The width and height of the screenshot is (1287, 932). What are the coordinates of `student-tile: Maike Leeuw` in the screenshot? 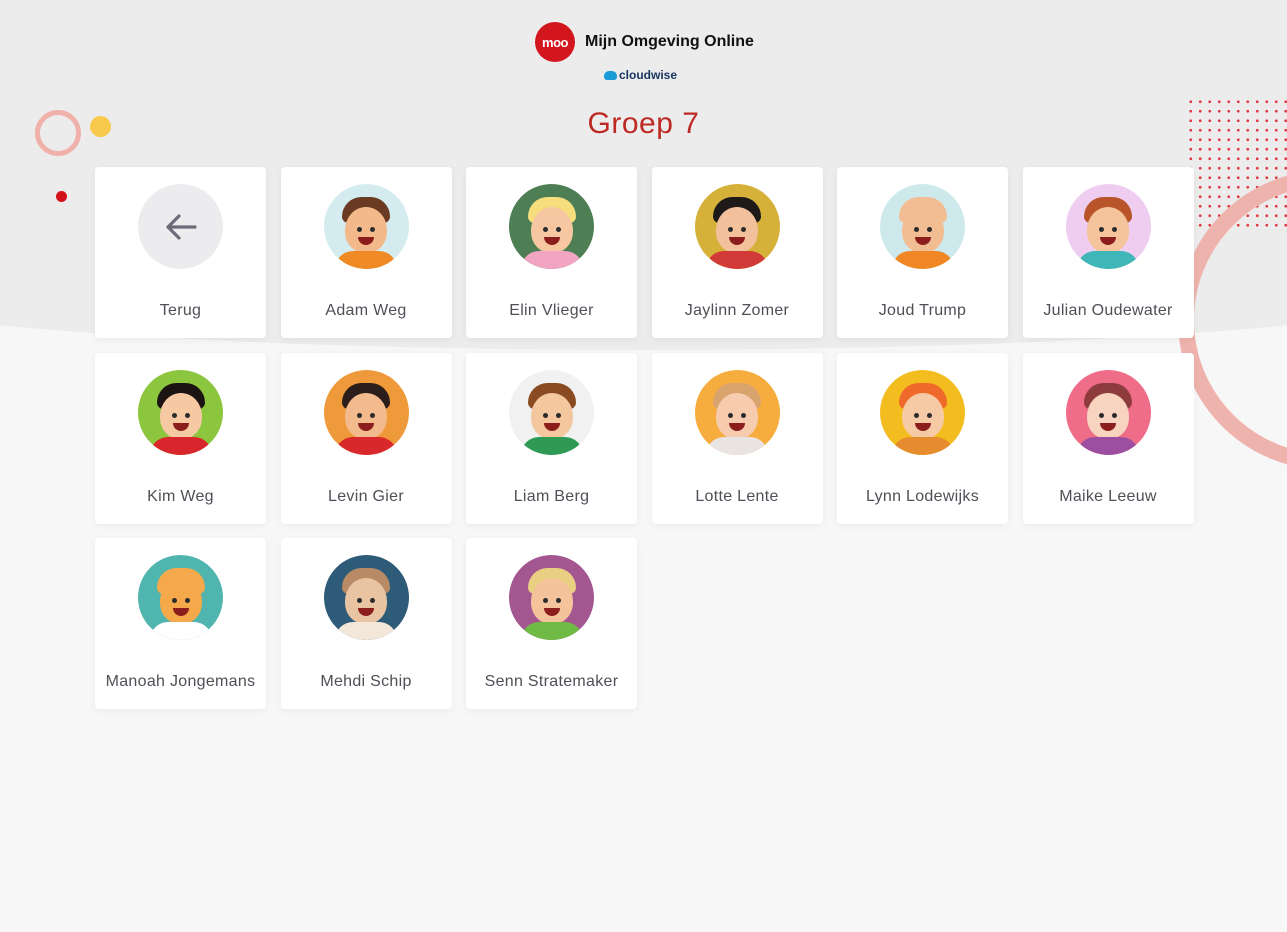 It's located at (1108, 438).